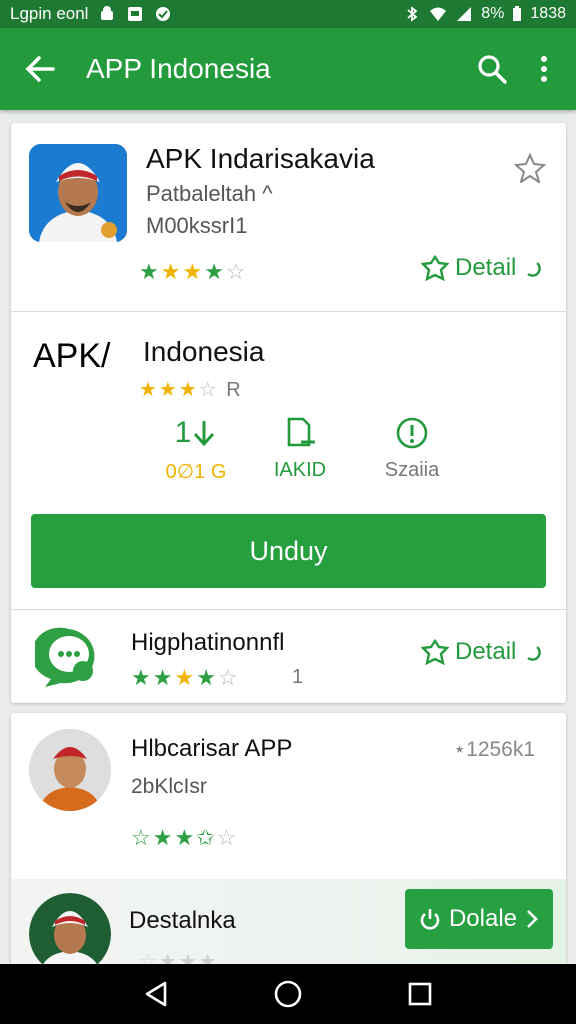 The image size is (576, 1024). Describe the element at coordinates (412, 433) in the screenshot. I see `info-icon` at that location.